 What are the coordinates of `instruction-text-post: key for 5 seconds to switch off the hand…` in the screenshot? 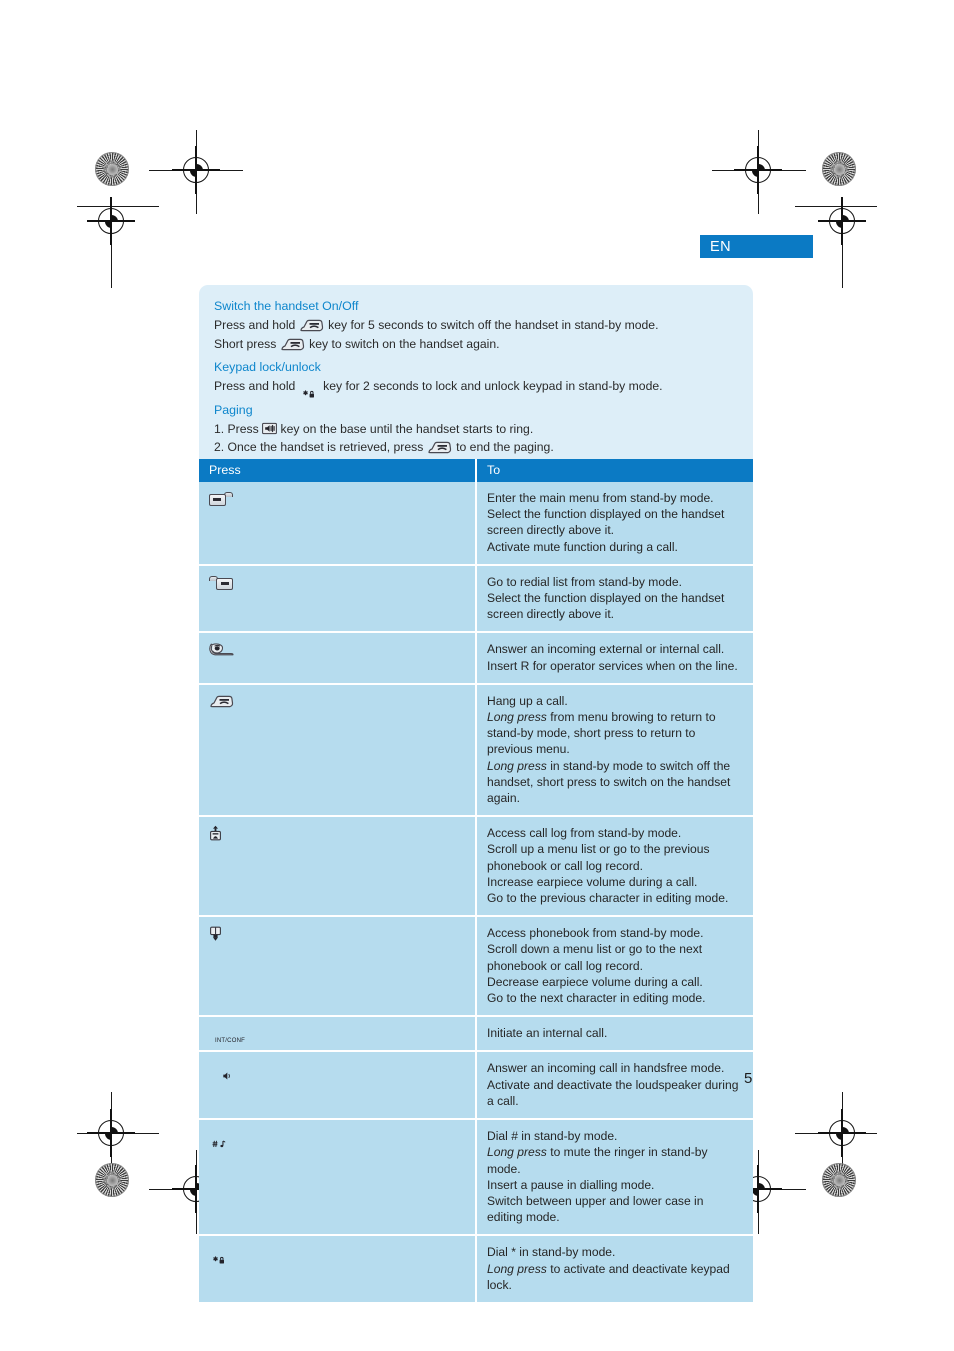 It's located at (493, 325).